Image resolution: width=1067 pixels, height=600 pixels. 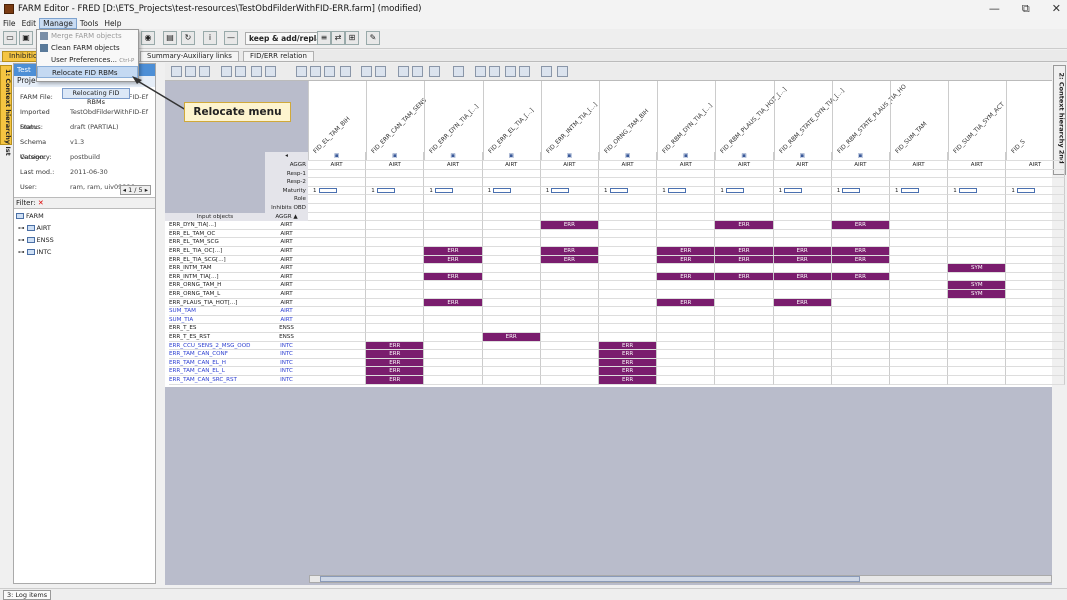 What do you see at coordinates (10, 38) in the screenshot?
I see `open-icon: ▭` at bounding box center [10, 38].